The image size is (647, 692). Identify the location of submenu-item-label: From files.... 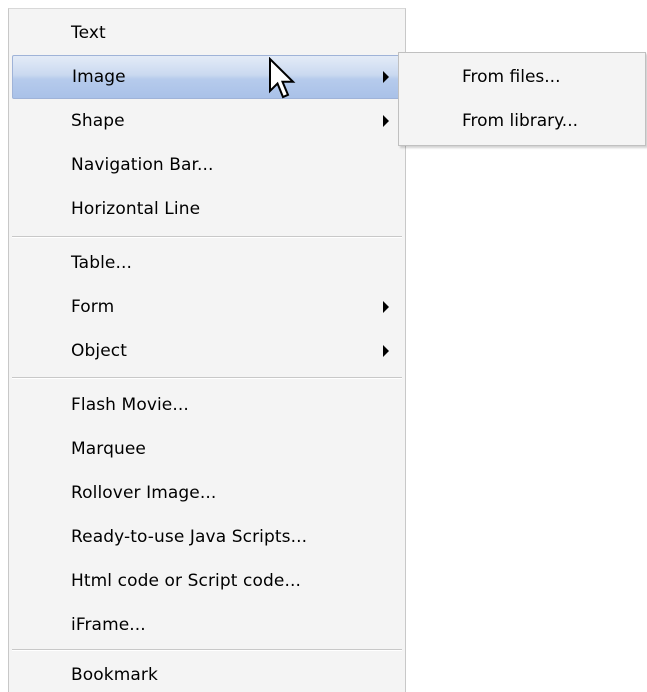
(511, 77).